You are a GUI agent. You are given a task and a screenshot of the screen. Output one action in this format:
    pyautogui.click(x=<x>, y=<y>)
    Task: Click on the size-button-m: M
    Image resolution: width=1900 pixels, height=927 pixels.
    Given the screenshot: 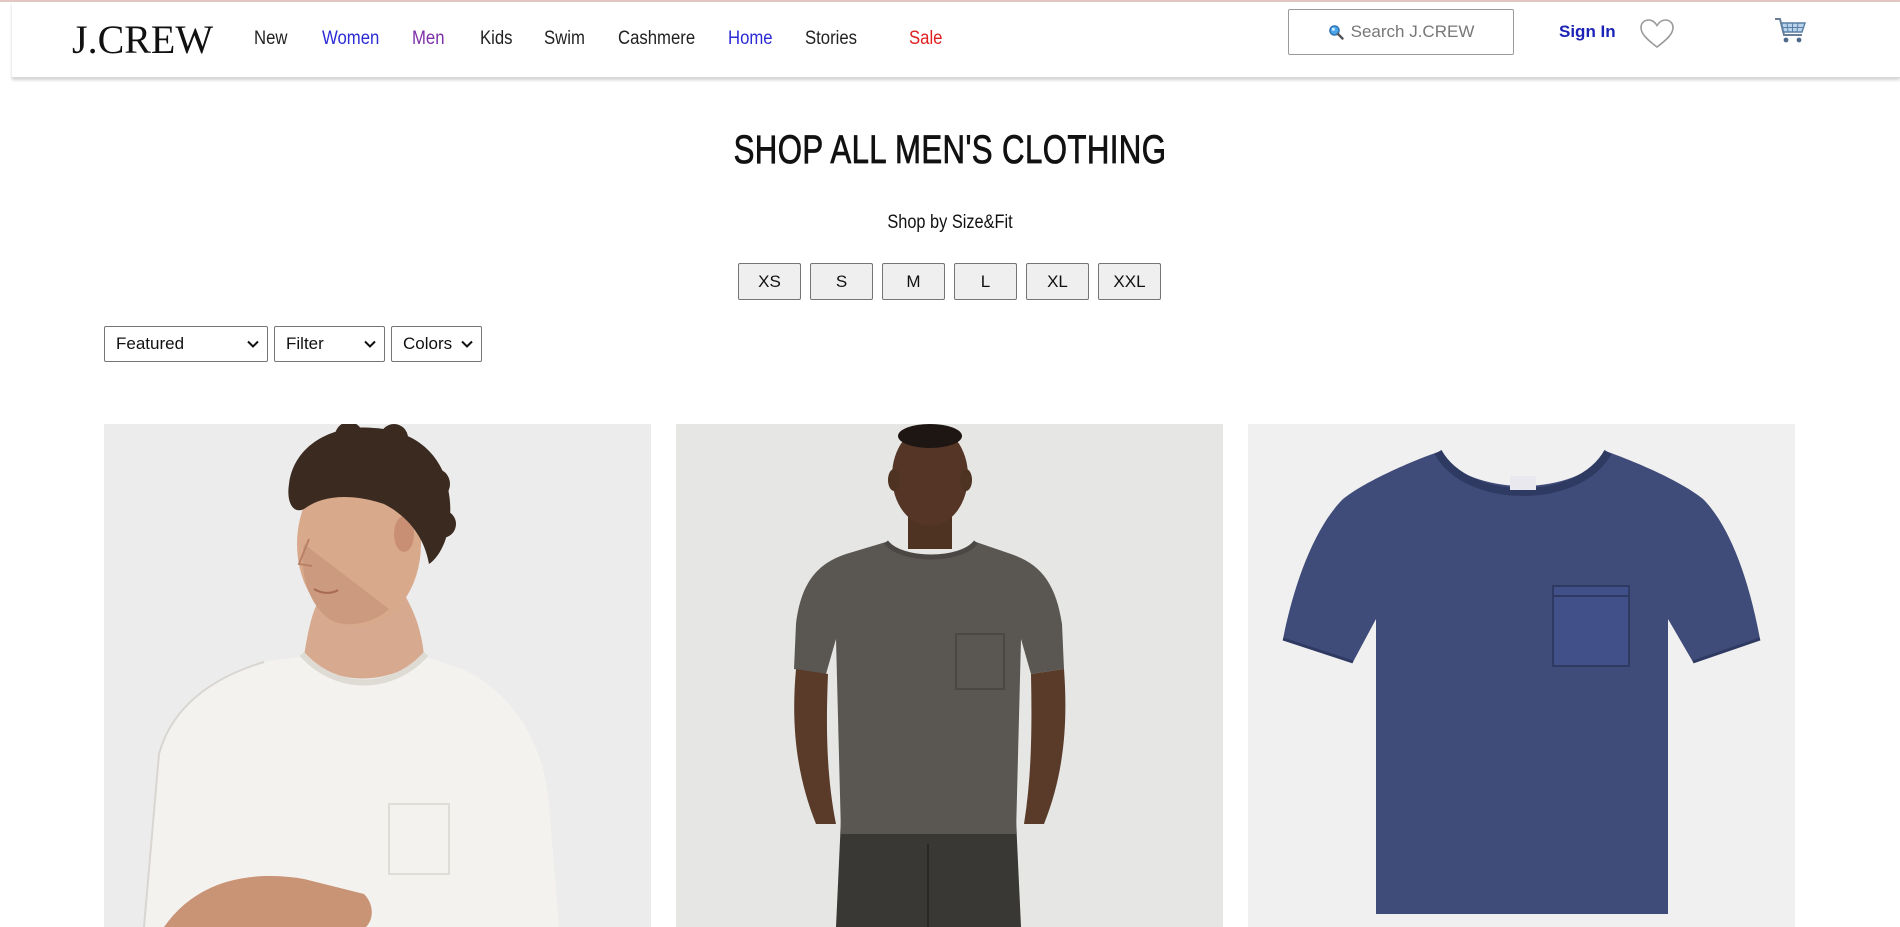 What is the action you would take?
    pyautogui.click(x=913, y=281)
    